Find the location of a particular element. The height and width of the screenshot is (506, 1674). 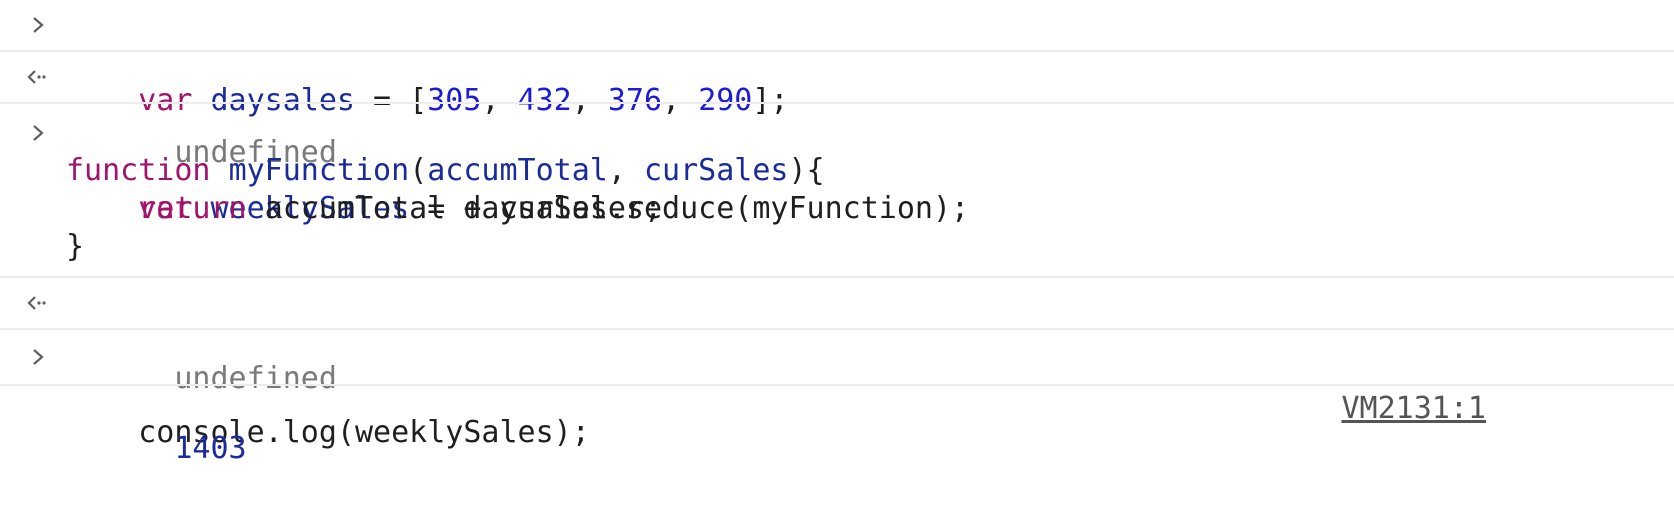

source-link: VM2131:1 is located at coordinates (1414, 409).